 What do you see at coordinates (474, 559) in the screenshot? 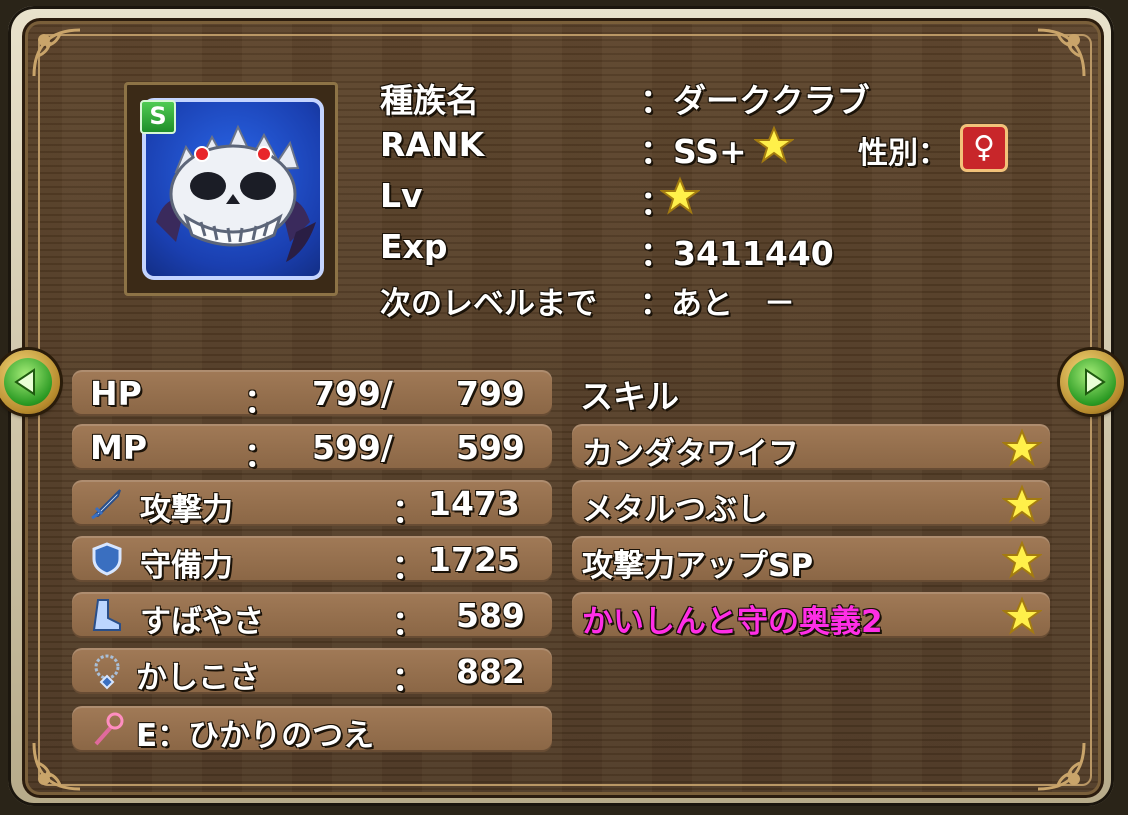
I see `defense-value: 1725` at bounding box center [474, 559].